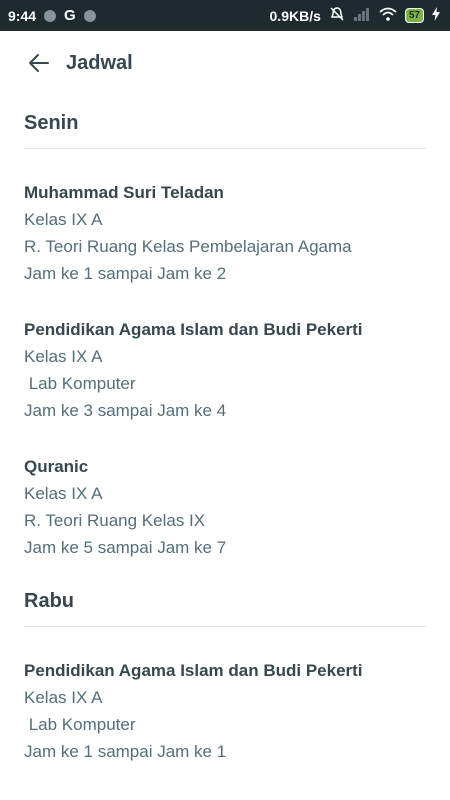  I want to click on period-range: Jam ke 5 sampai Jam ke 7, so click(125, 547).